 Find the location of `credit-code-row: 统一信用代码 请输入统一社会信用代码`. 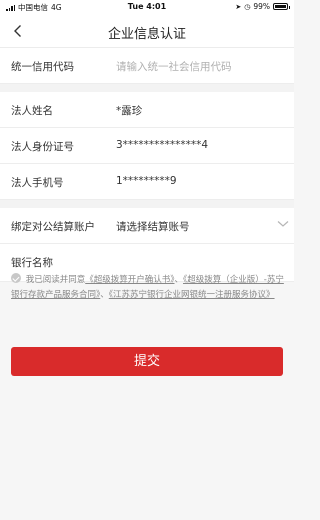

credit-code-row: 统一信用代码 请输入统一社会信用代码 is located at coordinates (147, 66).